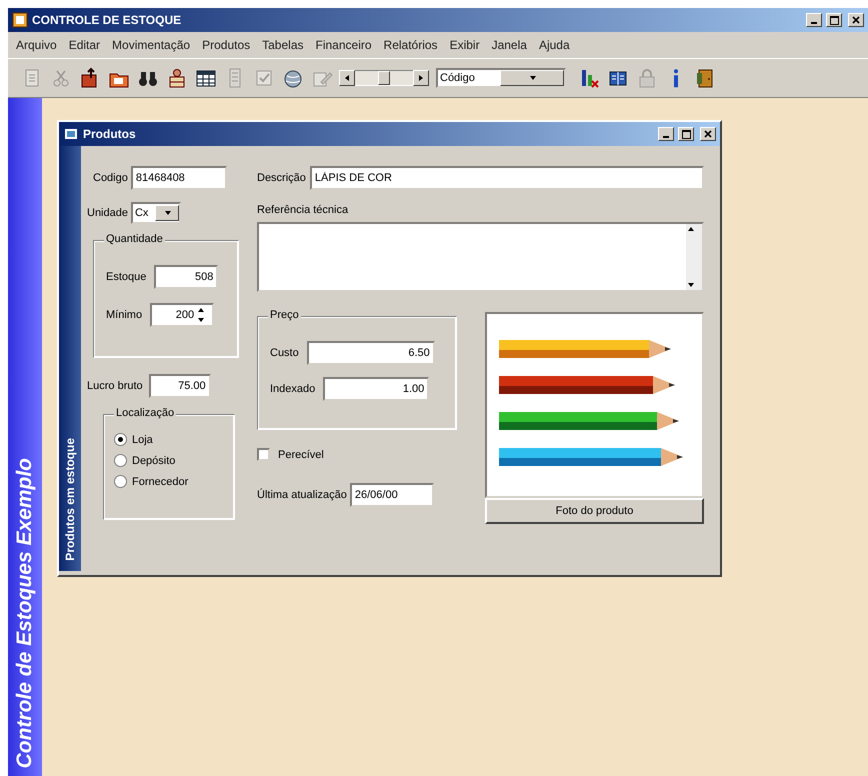  What do you see at coordinates (303, 210) in the screenshot?
I see `field-label: Referência técnica` at bounding box center [303, 210].